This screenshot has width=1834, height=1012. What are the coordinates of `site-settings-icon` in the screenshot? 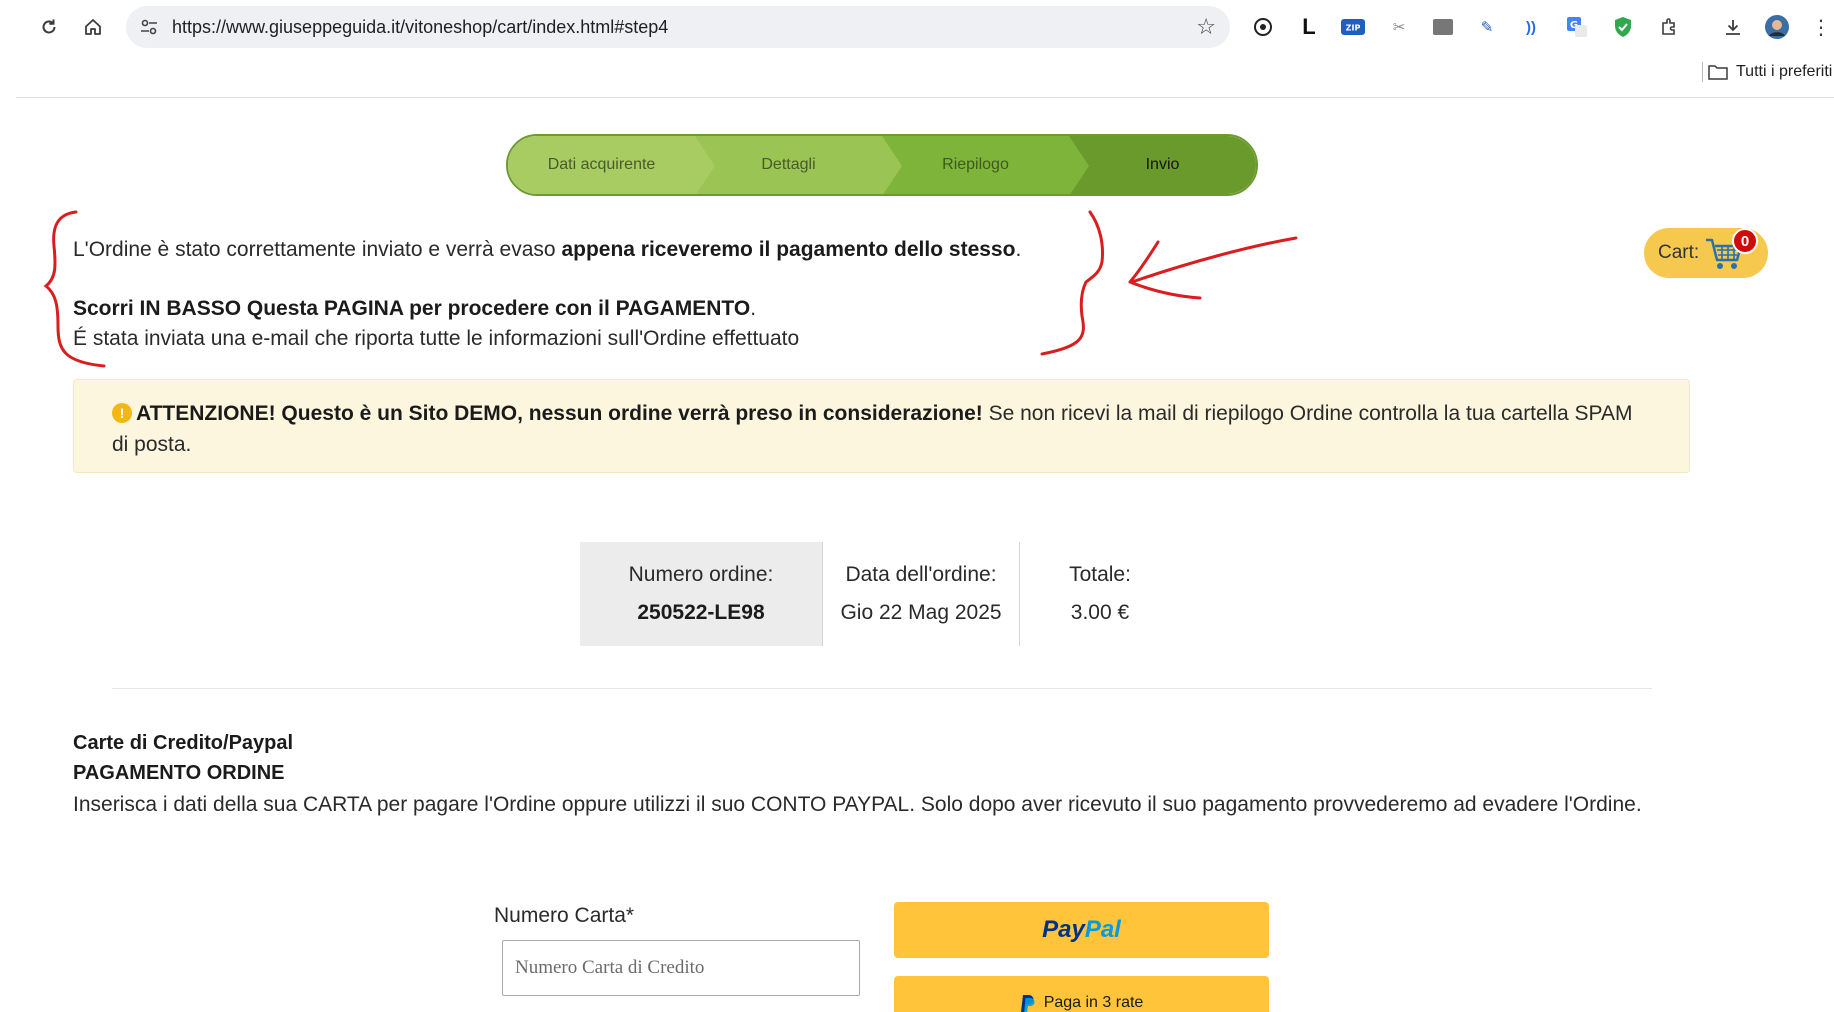 It's located at (149, 27).